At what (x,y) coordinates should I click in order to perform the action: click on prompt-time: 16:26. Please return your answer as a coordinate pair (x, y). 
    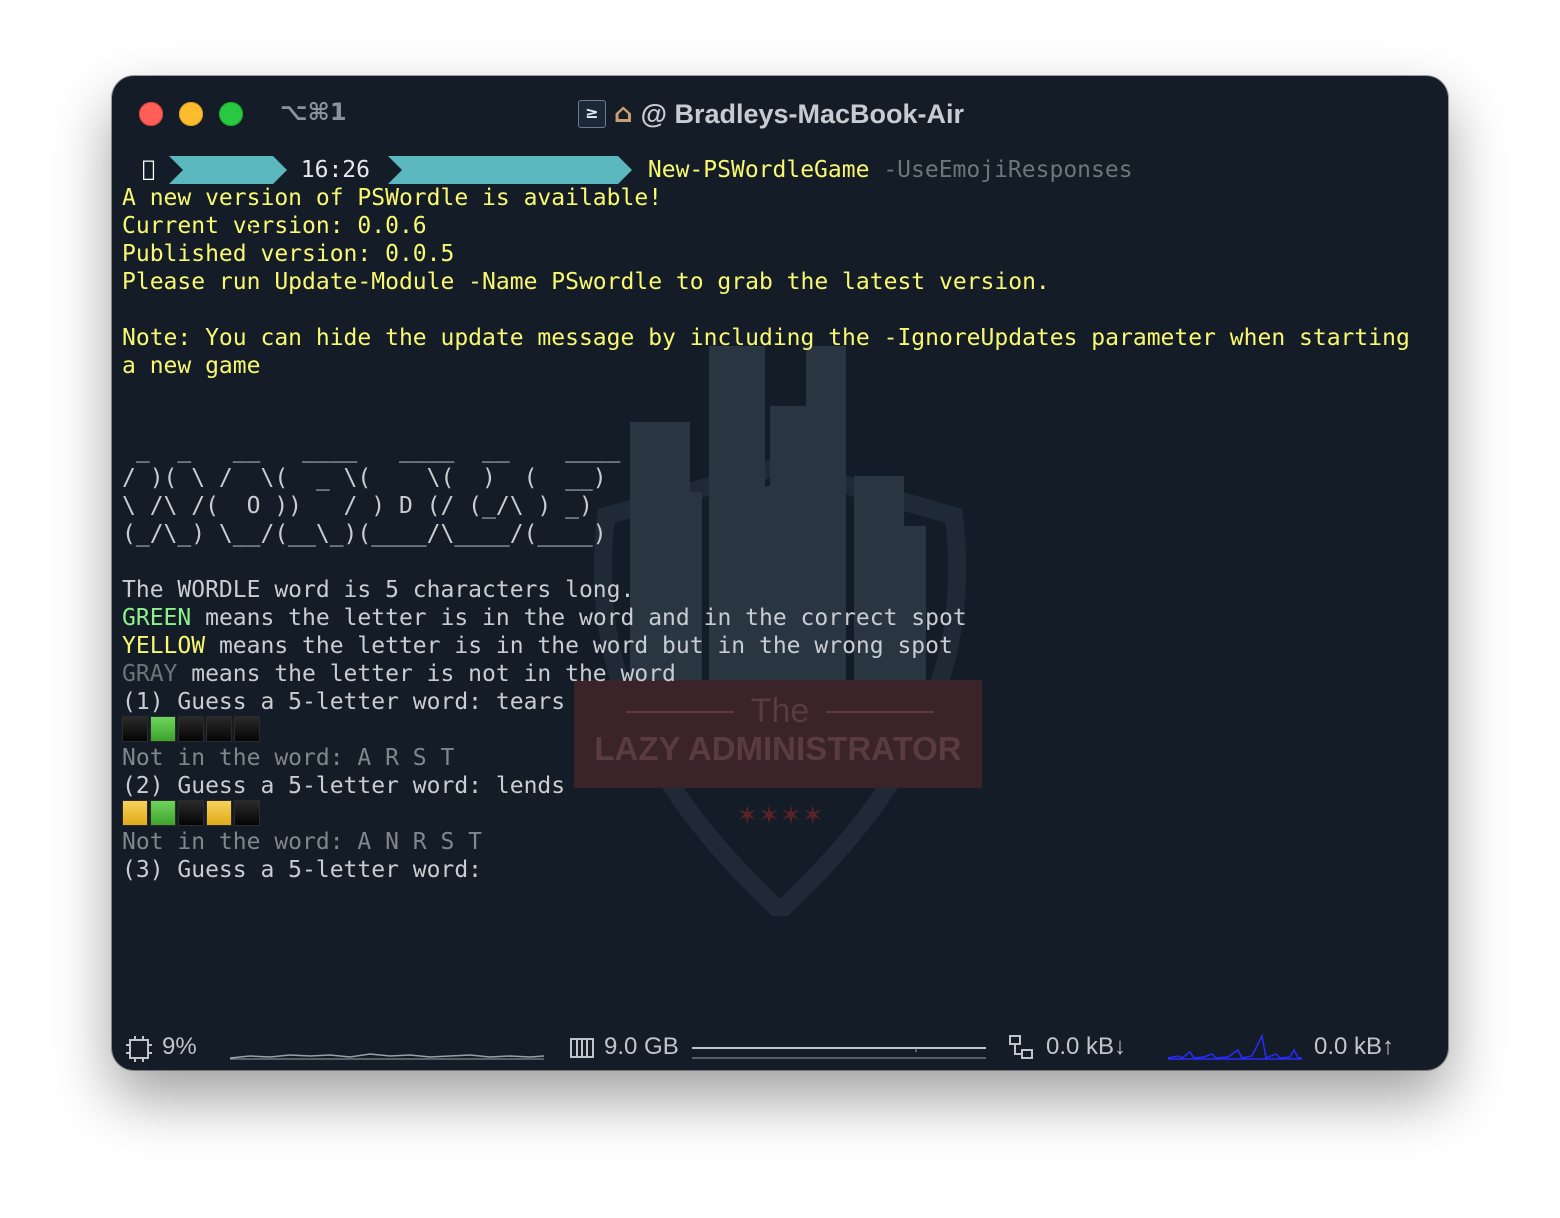
    Looking at the image, I should click on (332, 170).